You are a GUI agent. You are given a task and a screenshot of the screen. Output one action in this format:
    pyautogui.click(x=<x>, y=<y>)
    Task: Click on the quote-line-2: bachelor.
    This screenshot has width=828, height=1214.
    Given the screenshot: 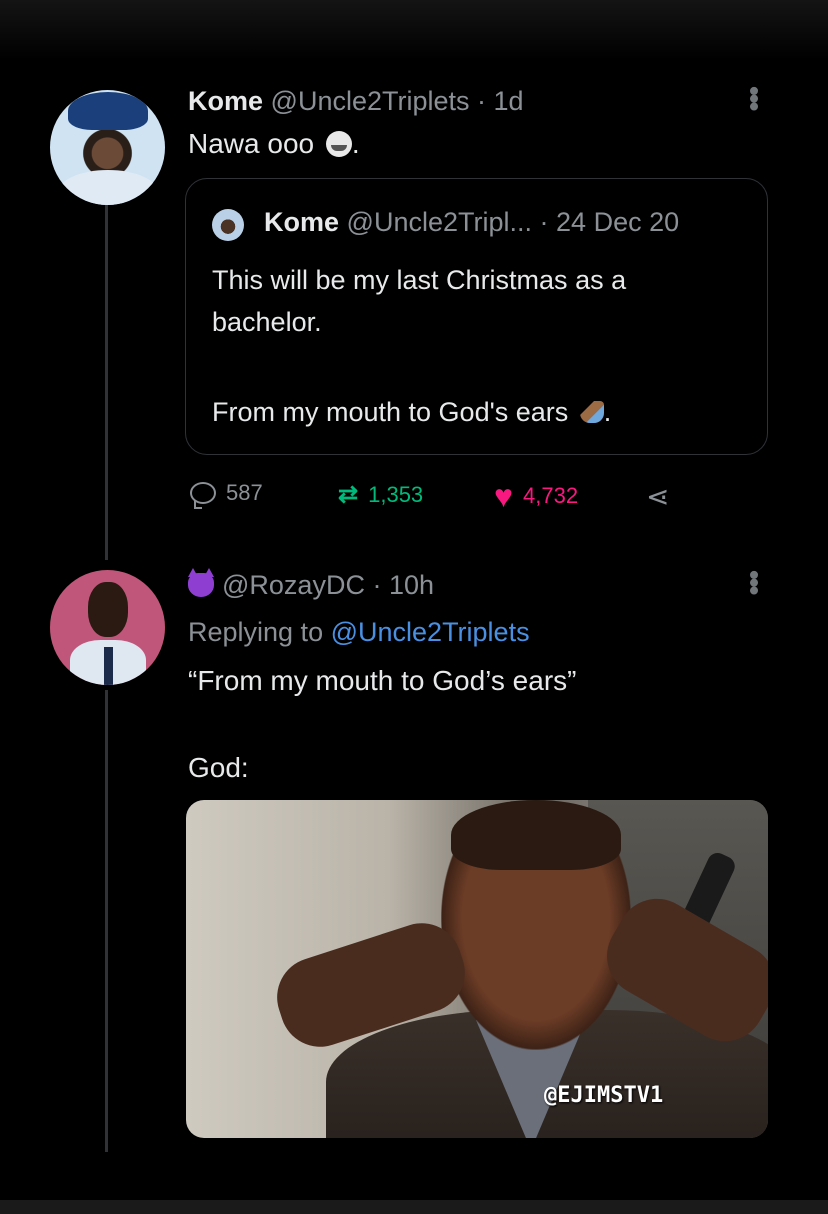 What is the action you would take?
    pyautogui.click(x=267, y=322)
    